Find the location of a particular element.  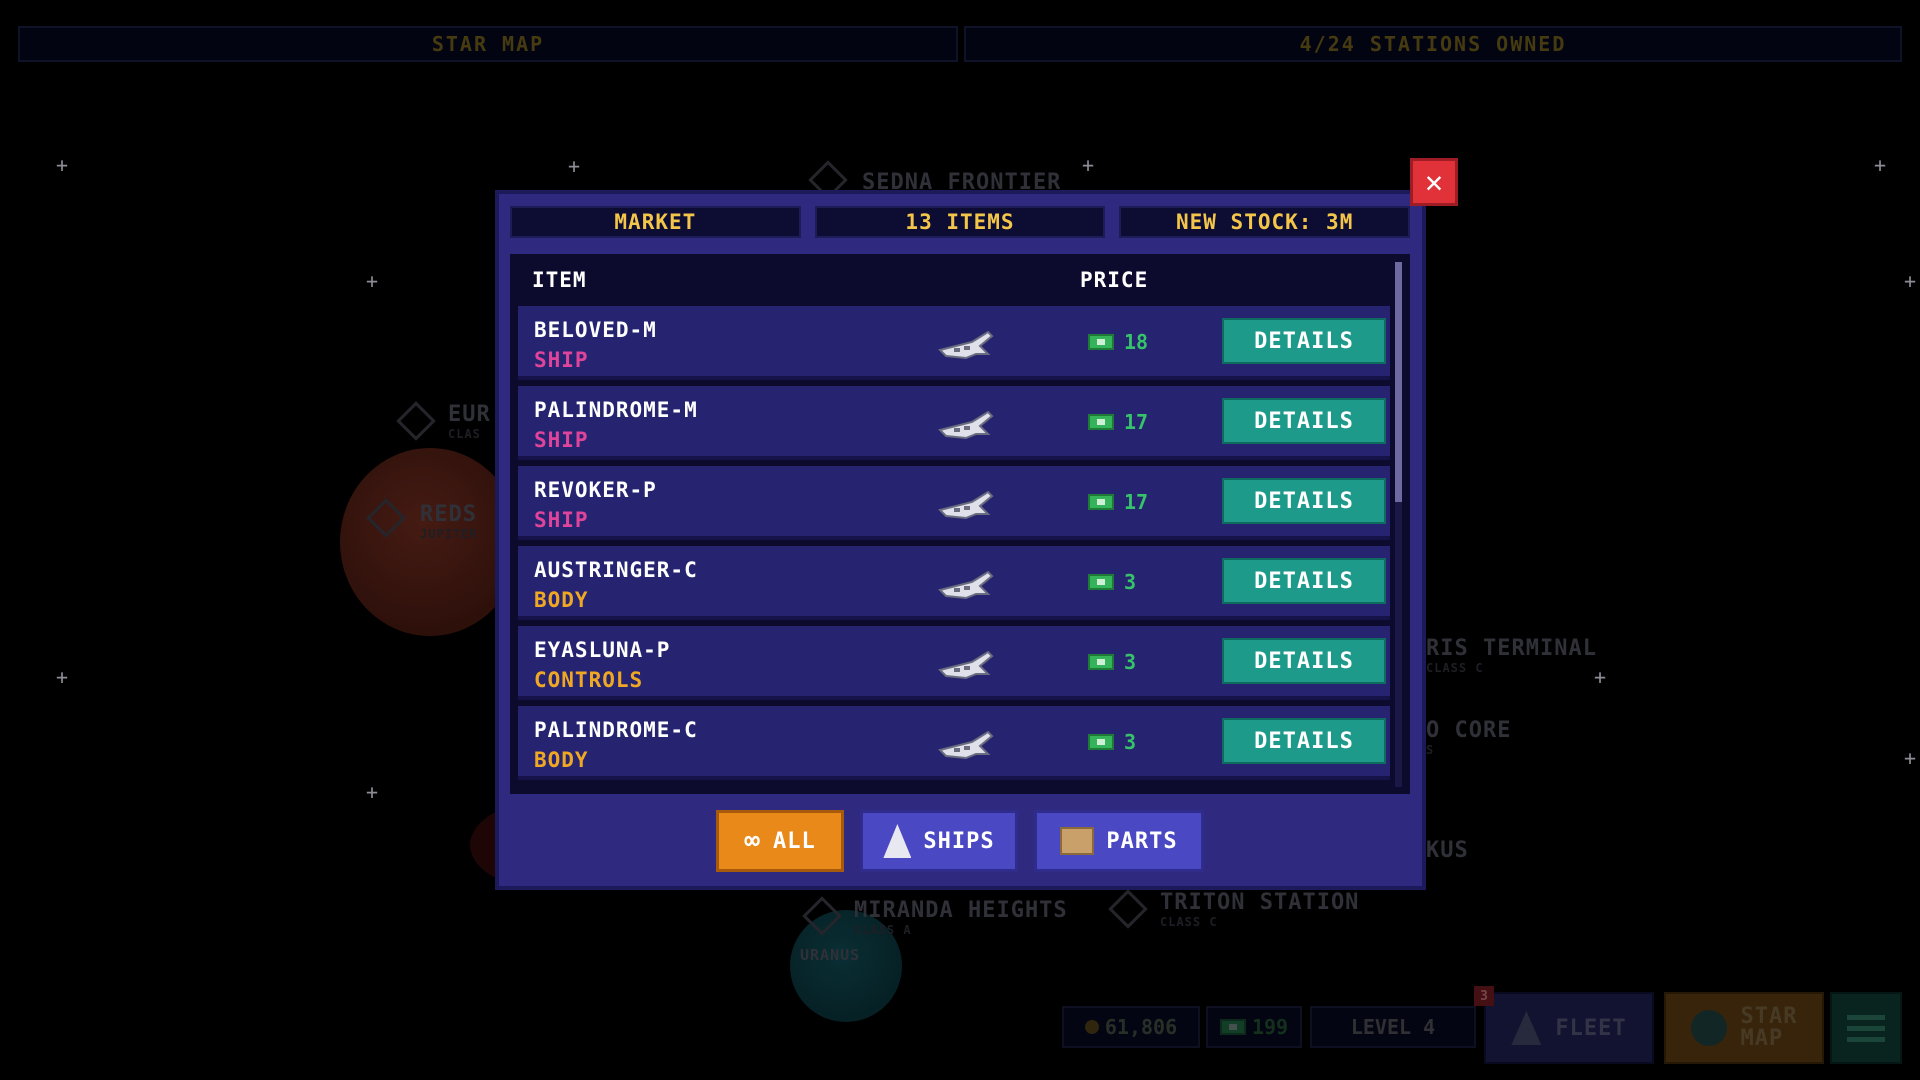

market-row: EYASLUNA-P CONTROLS 3 DETAILS is located at coordinates (954, 663).